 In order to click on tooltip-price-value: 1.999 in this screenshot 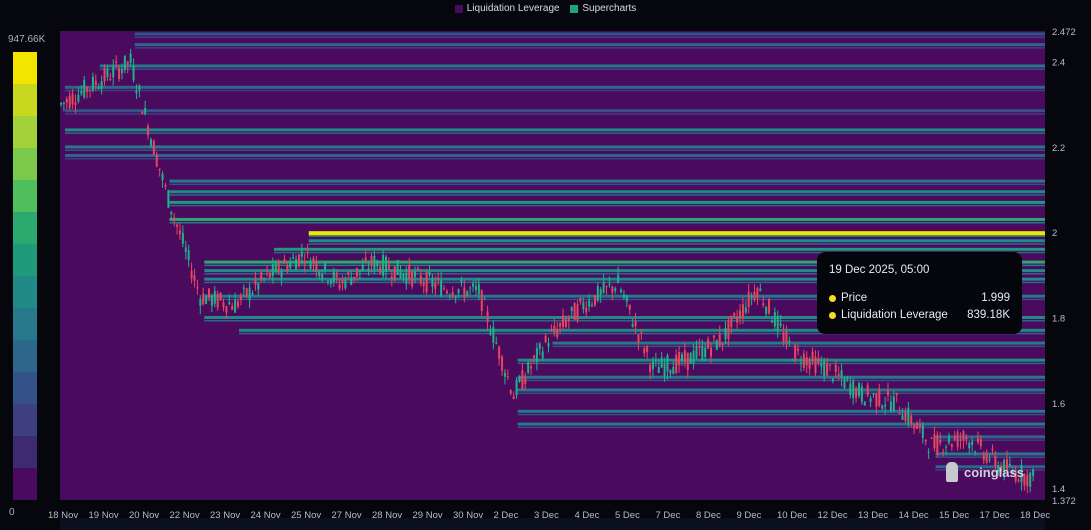, I will do `click(995, 298)`.